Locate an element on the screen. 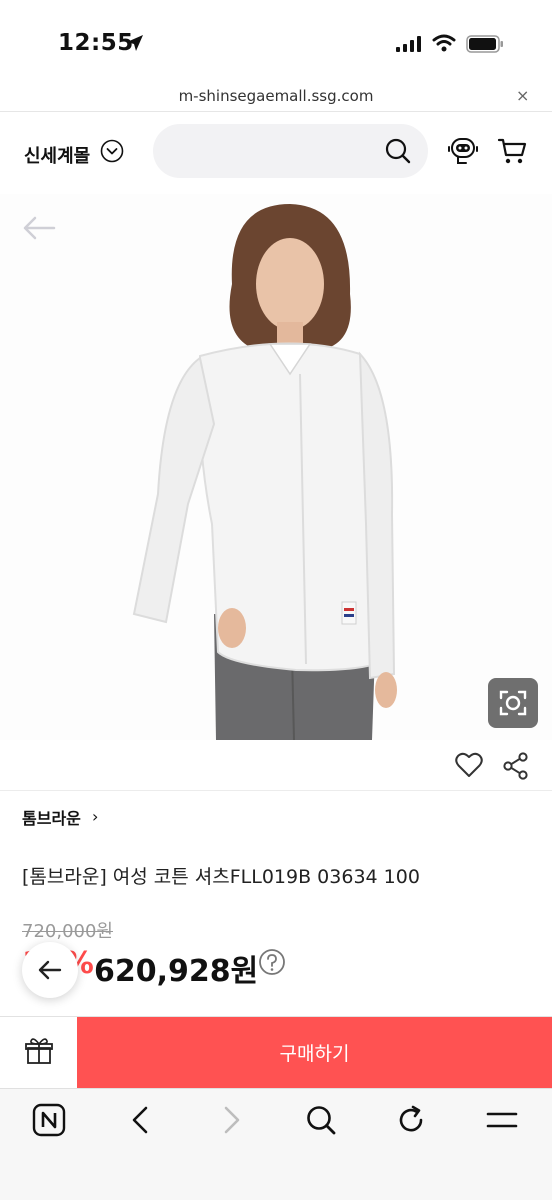 The height and width of the screenshot is (1200, 552). back-icon is located at coordinates (141, 1120).